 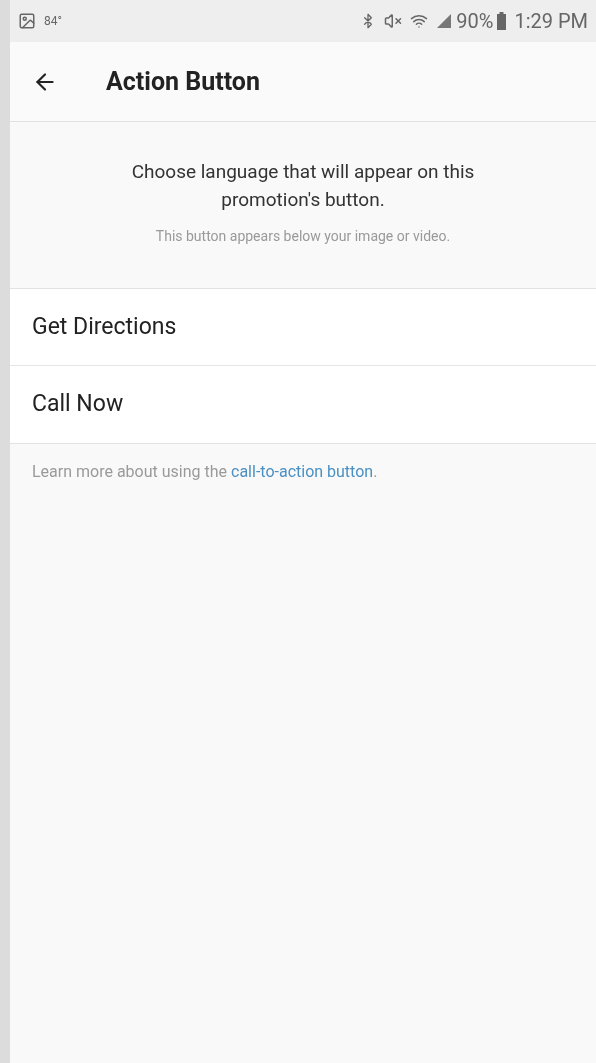 I want to click on intro-note: This button appears below your image or video., so click(x=303, y=236).